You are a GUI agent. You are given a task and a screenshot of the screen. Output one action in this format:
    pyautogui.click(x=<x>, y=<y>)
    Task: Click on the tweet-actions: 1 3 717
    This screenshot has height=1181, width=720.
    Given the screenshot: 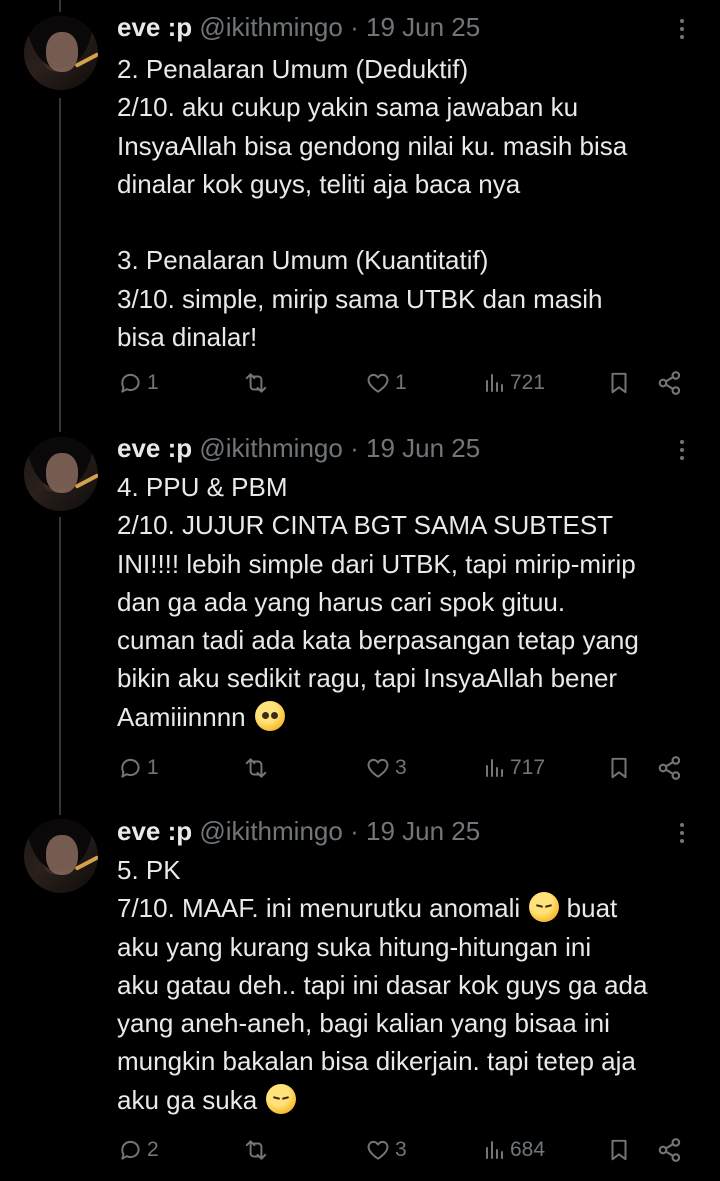 What is the action you would take?
    pyautogui.click(x=360, y=768)
    